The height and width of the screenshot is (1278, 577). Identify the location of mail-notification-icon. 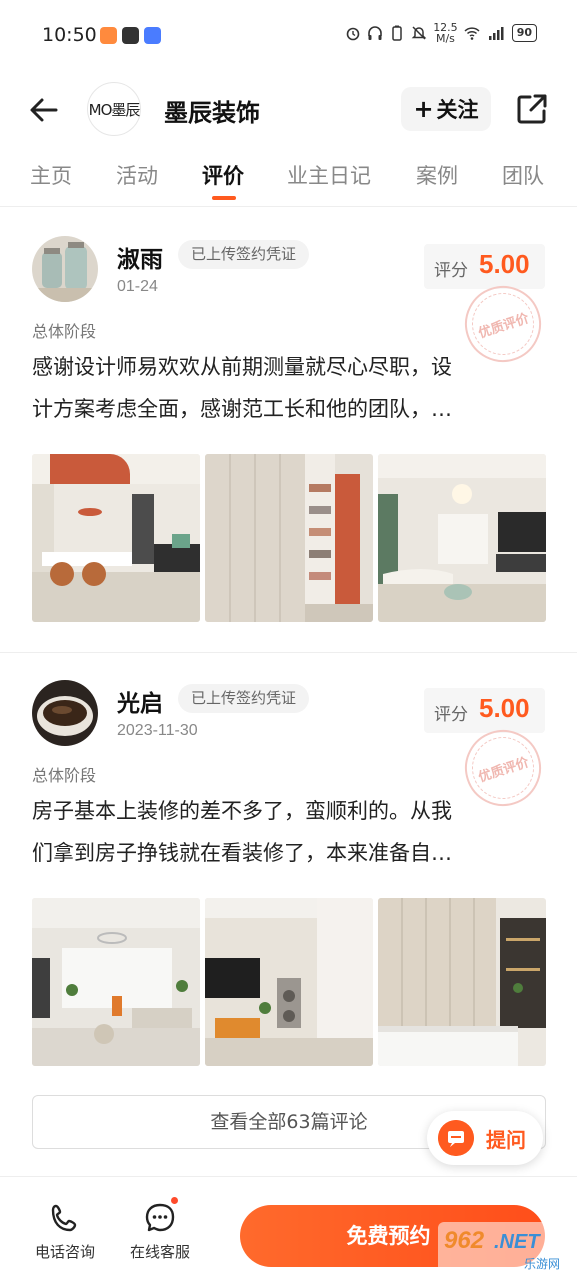
(152, 35).